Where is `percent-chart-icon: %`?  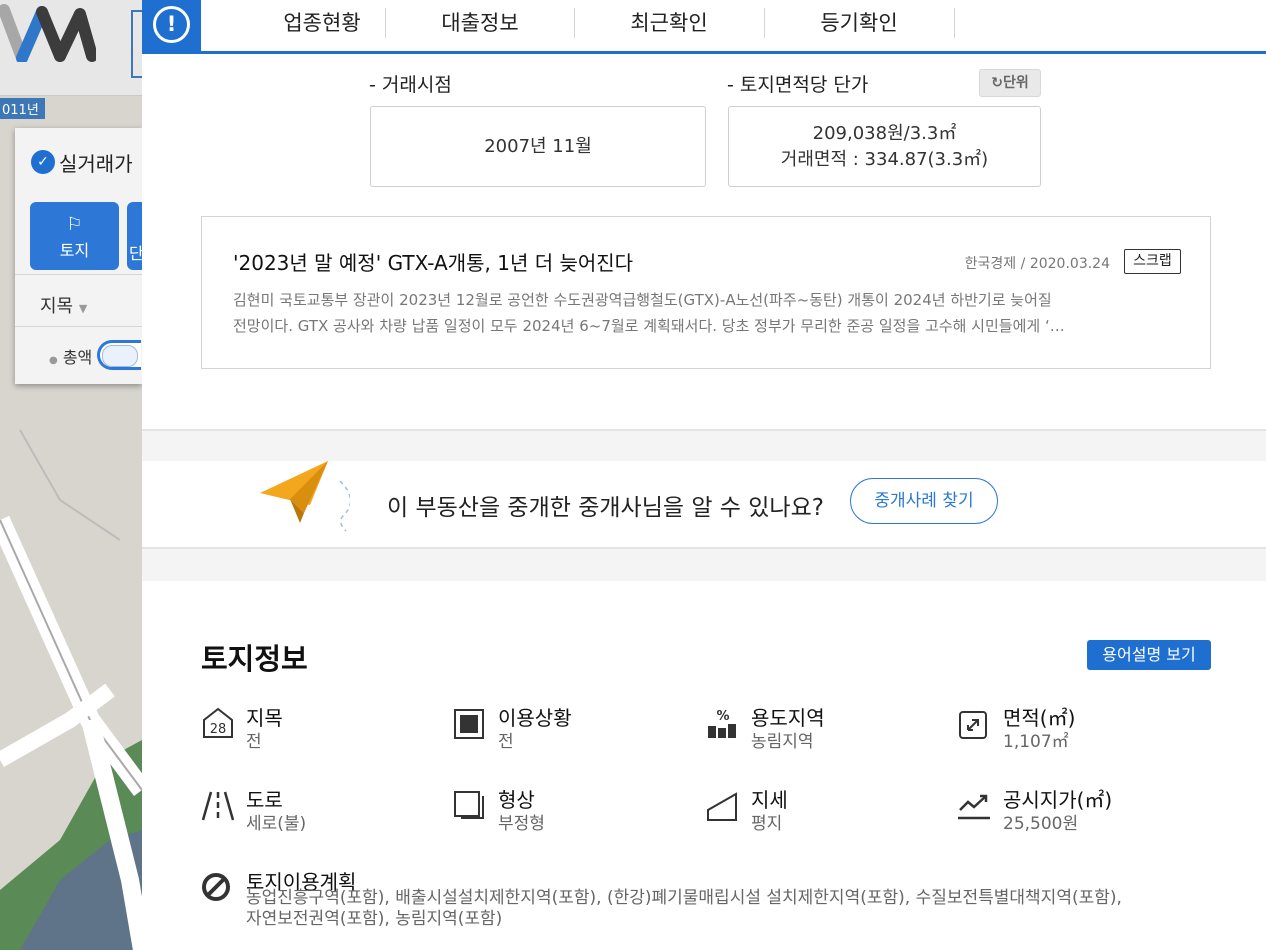 percent-chart-icon: % is located at coordinates (722, 723).